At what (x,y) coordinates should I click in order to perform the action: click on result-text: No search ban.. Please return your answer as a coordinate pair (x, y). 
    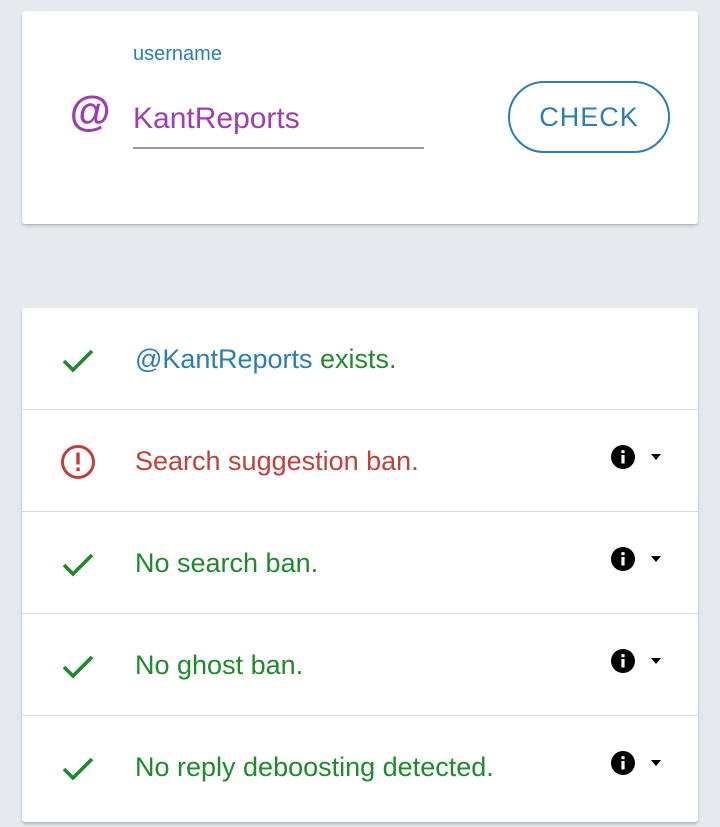
    Looking at the image, I should click on (227, 563).